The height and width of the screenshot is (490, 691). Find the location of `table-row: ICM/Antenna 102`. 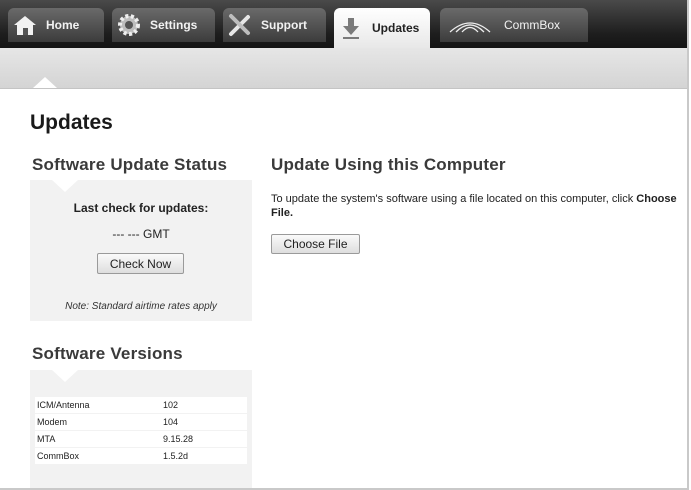

table-row: ICM/Antenna 102 is located at coordinates (141, 405).